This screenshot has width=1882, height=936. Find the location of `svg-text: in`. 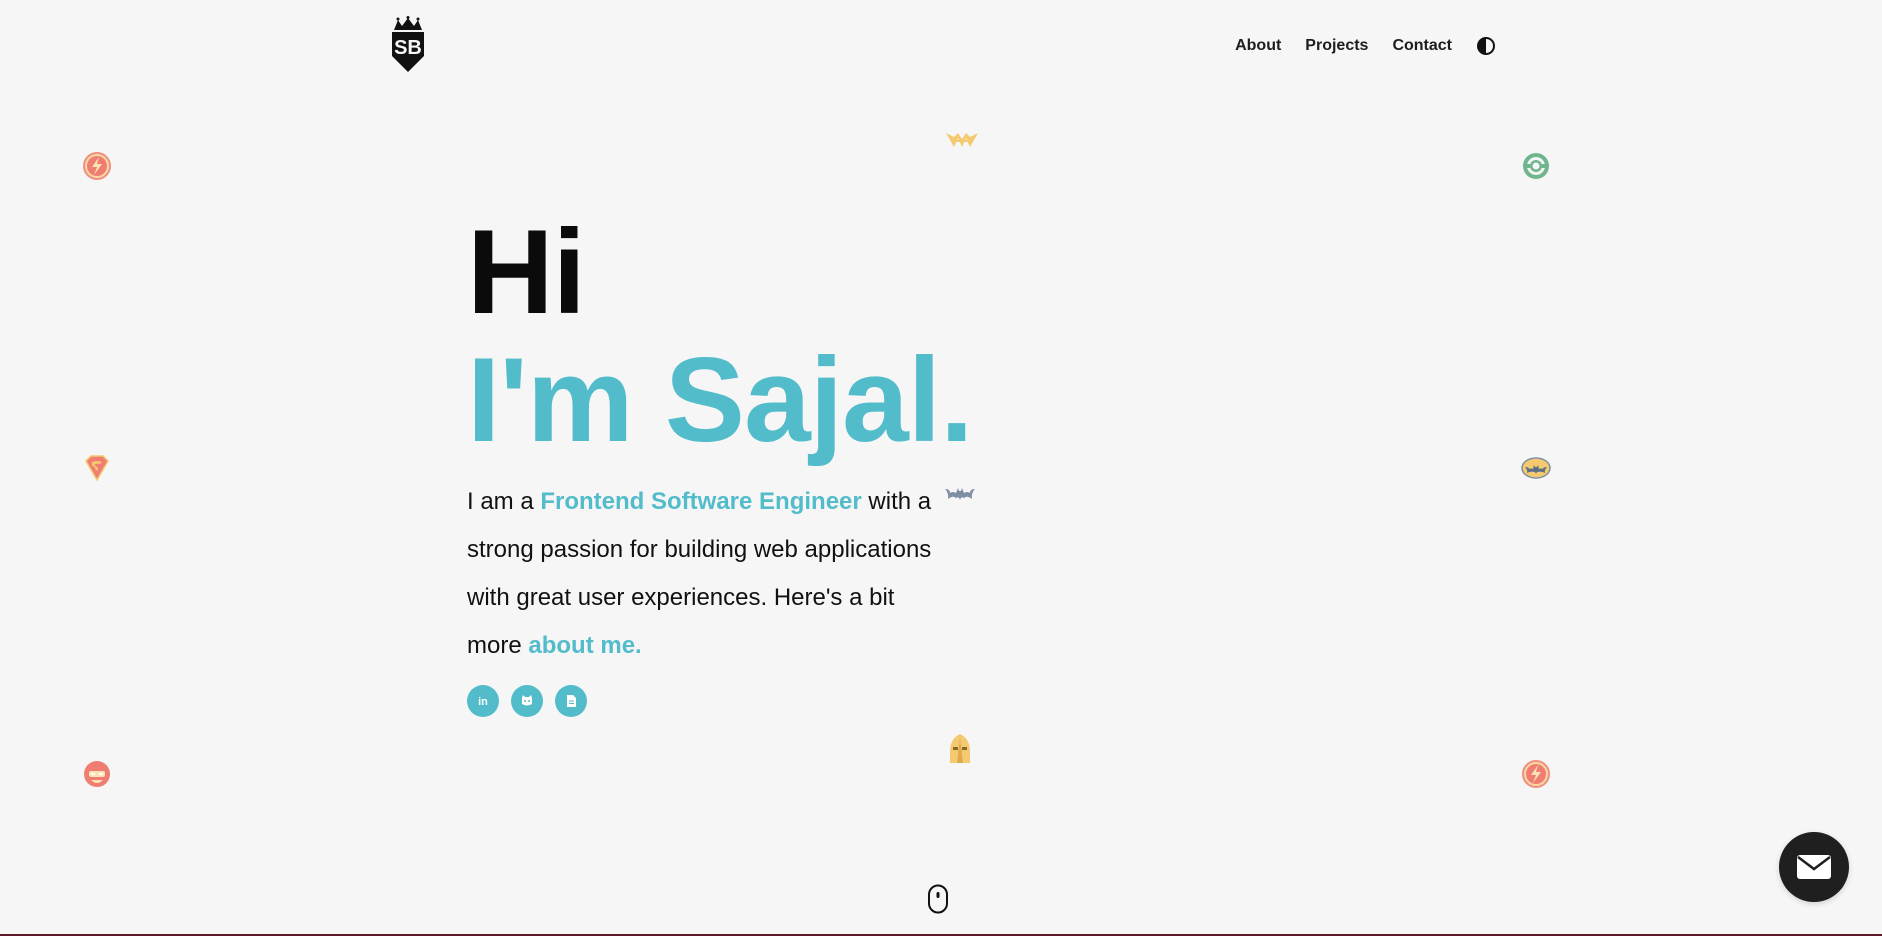

svg-text: in is located at coordinates (483, 702).